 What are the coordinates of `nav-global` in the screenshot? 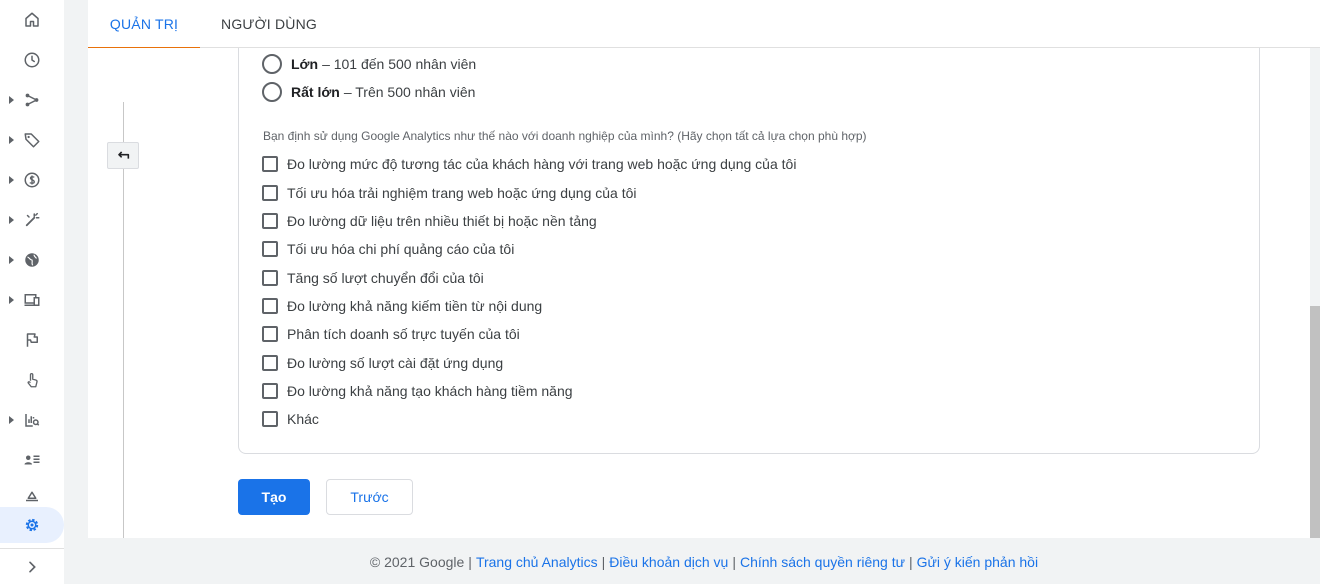 It's located at (32, 260).